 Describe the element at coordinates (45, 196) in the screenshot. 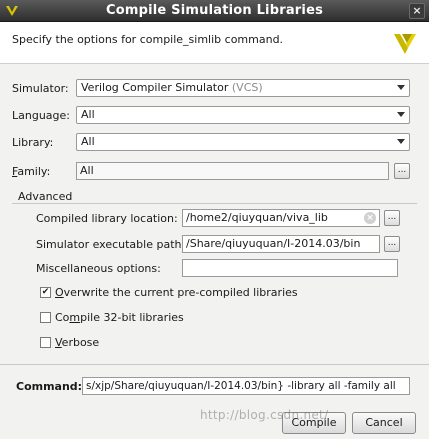

I see `advanced-heading: Advanced` at that location.